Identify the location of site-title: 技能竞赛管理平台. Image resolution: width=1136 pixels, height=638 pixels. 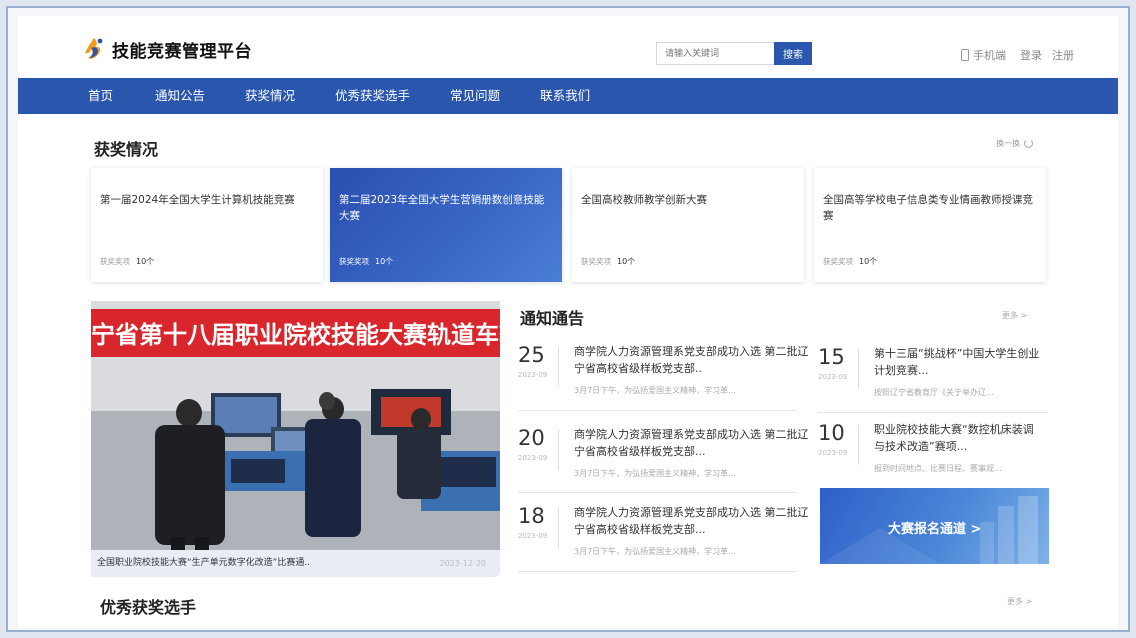
(182, 51).